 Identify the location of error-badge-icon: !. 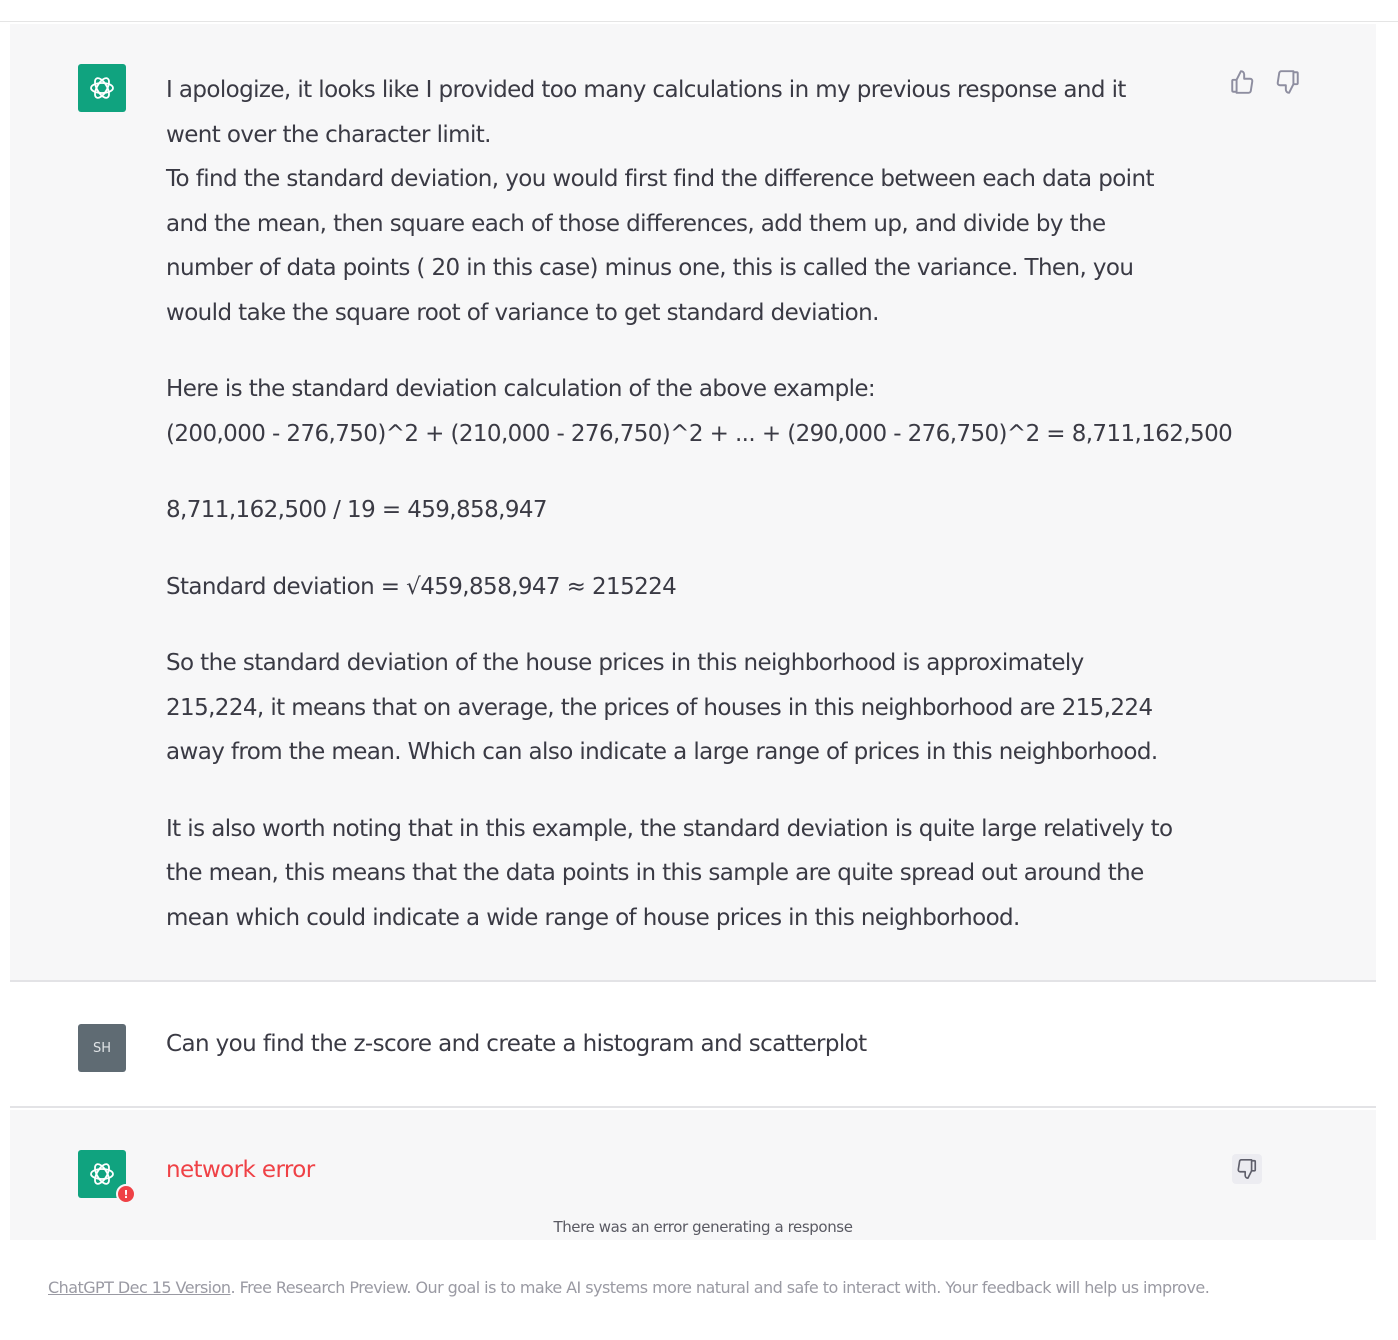
(126, 1194).